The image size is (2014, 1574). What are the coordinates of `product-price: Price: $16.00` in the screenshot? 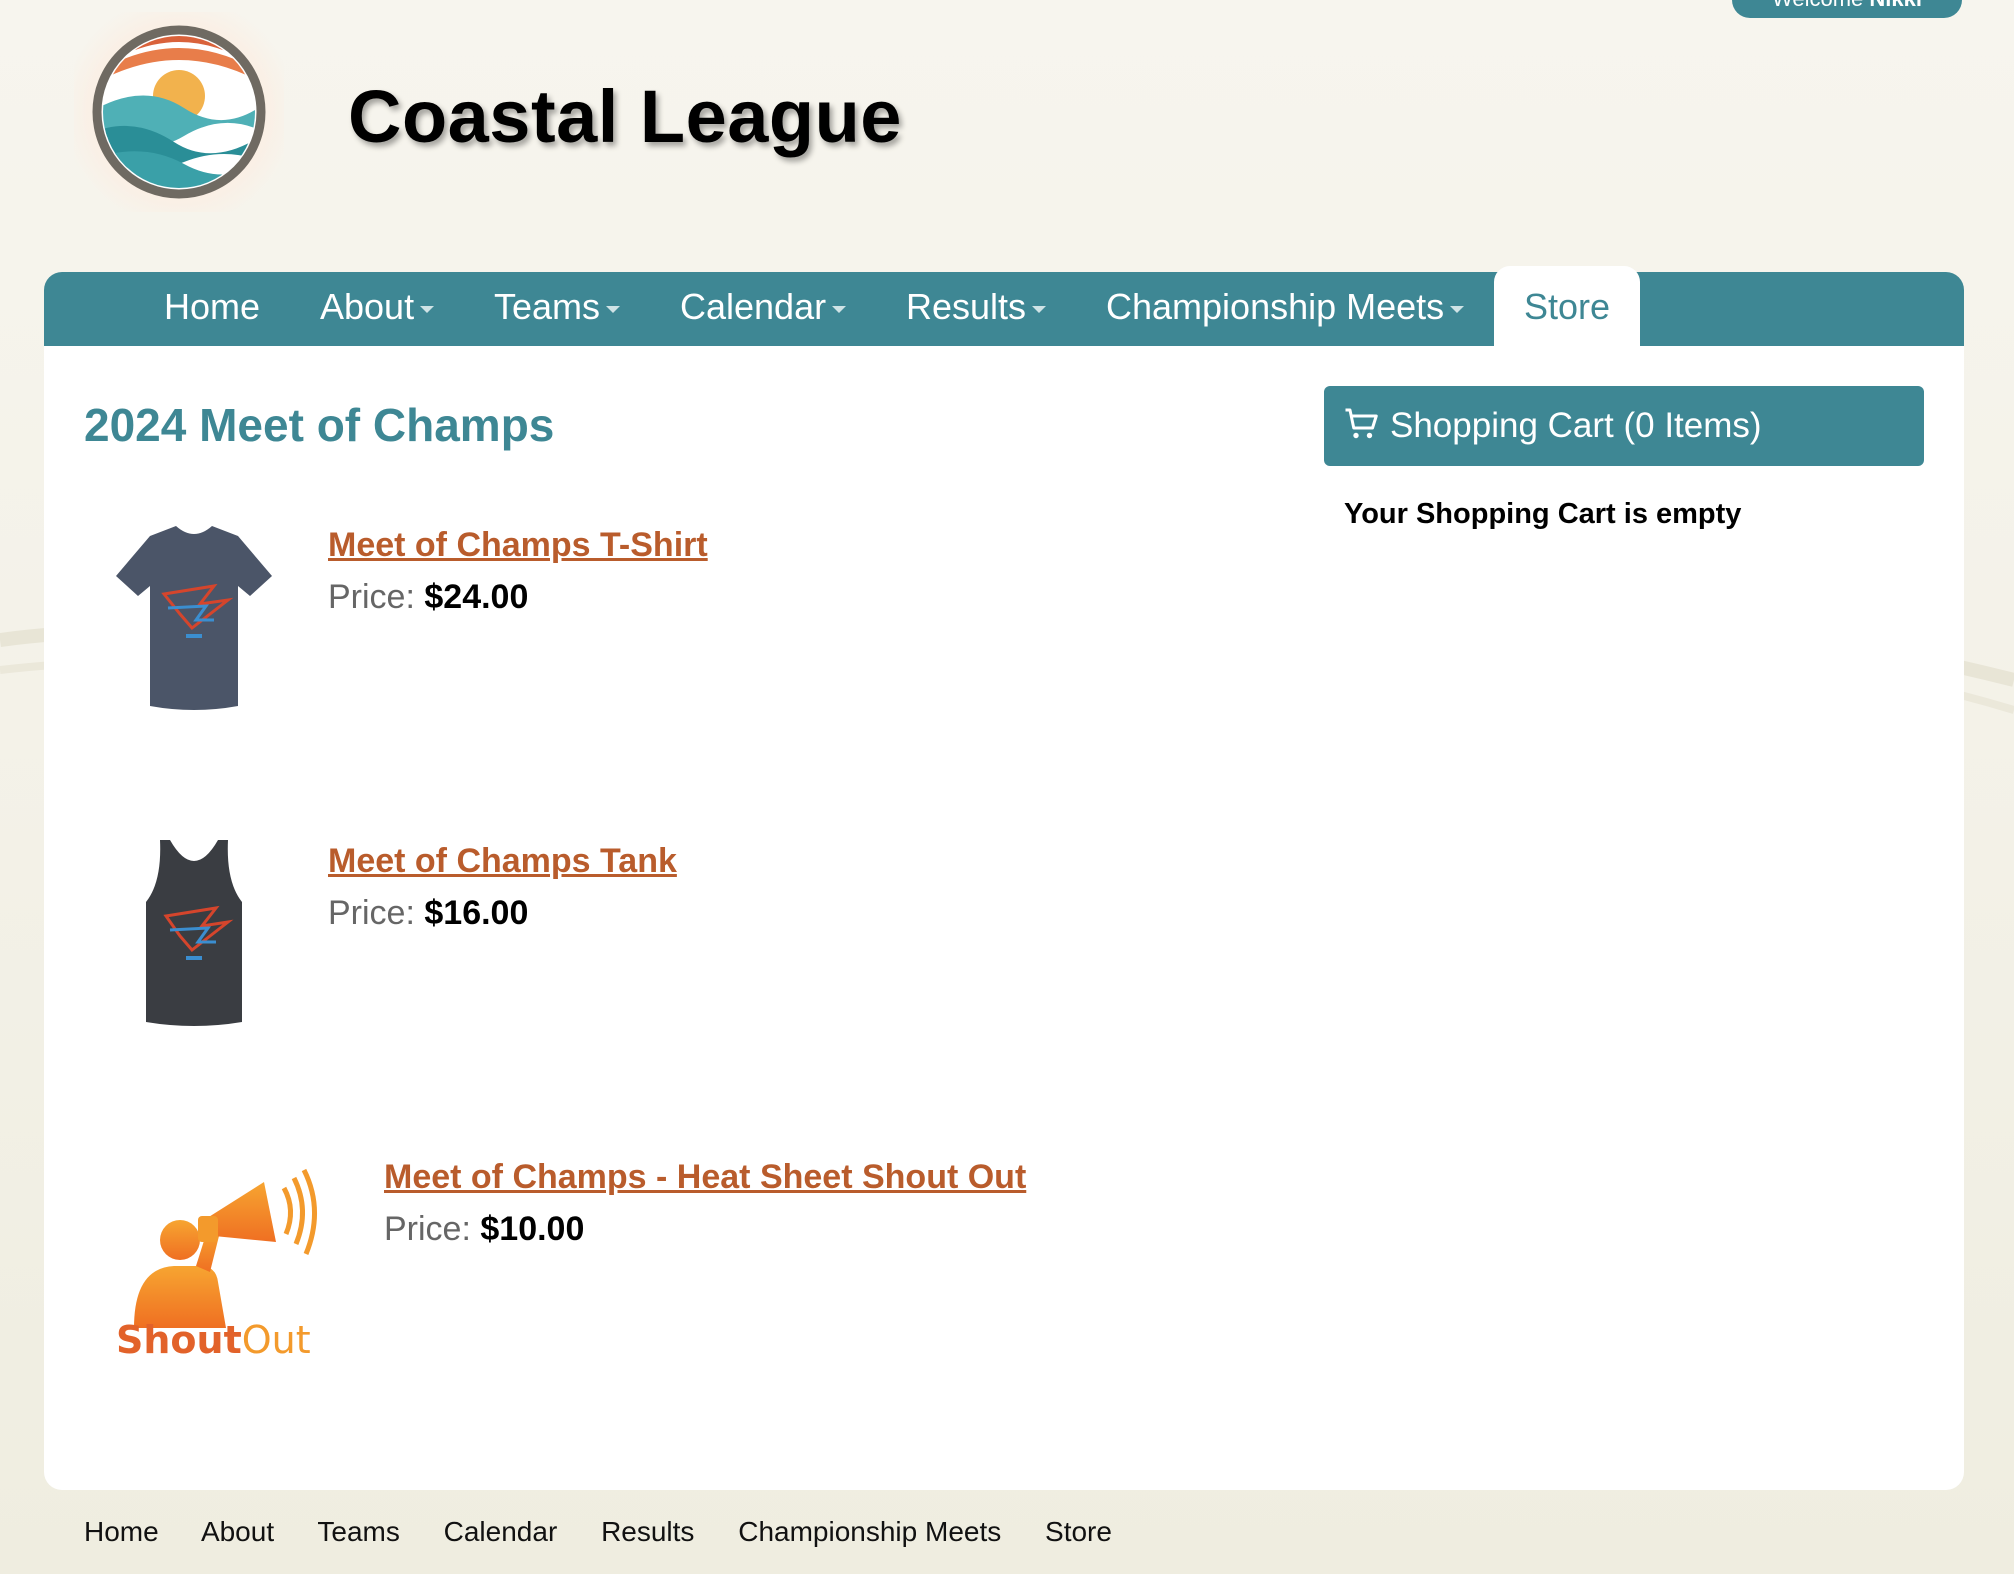 It's located at (428, 913).